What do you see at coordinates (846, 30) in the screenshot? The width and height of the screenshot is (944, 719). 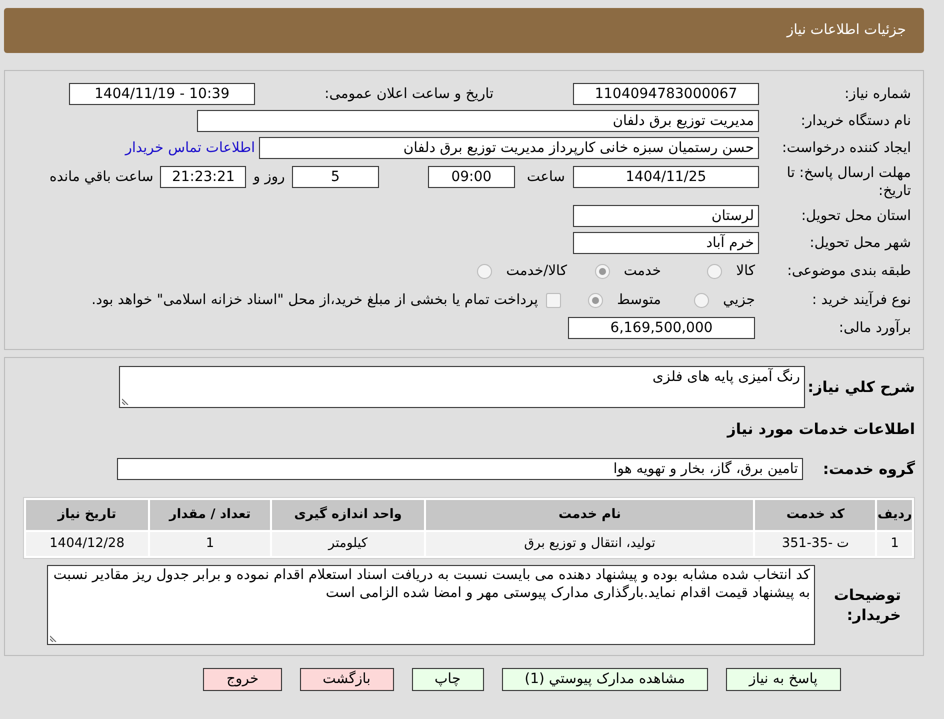 I see `header-title: جزئیات اطلاعات نیاز` at bounding box center [846, 30].